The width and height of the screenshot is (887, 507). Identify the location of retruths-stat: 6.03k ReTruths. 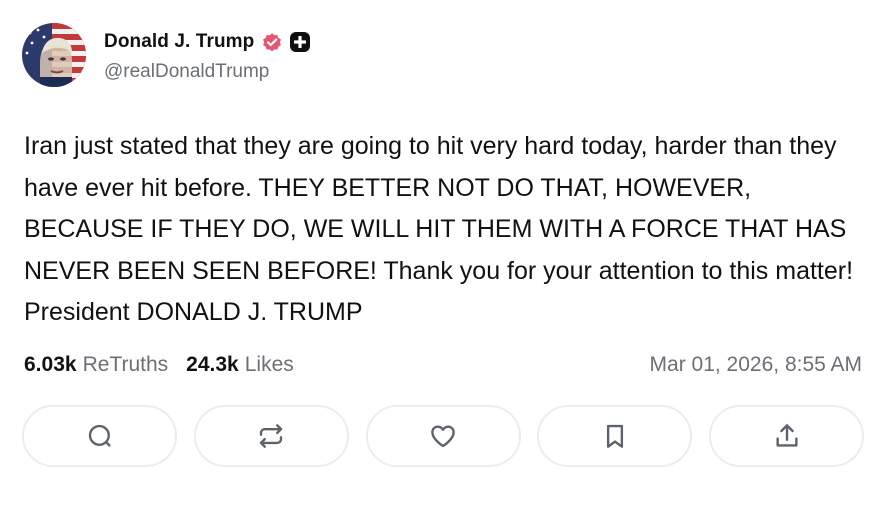
(96, 365).